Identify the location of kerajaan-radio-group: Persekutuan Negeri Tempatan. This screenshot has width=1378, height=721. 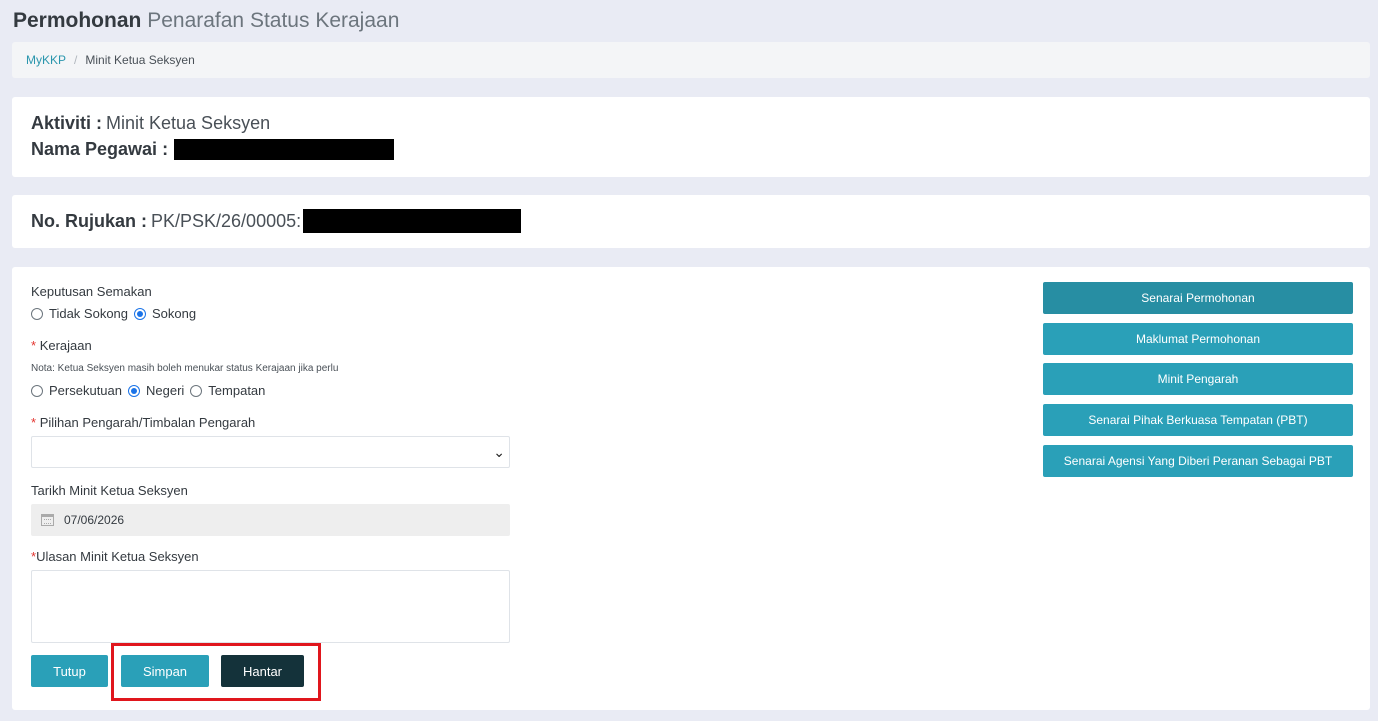
(151, 390).